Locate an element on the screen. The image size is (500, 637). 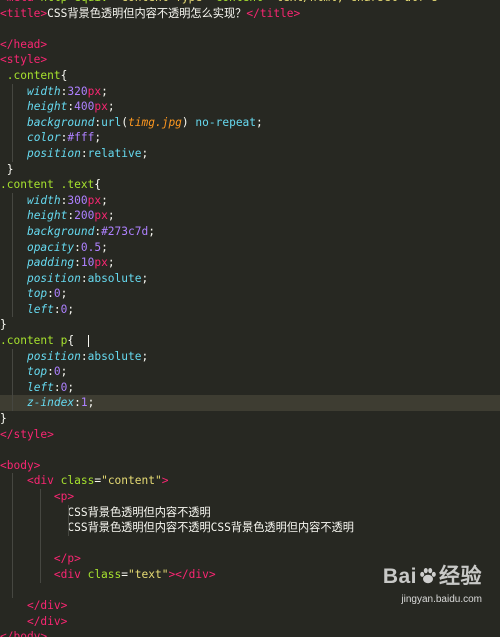
code-token: class is located at coordinates (77, 481).